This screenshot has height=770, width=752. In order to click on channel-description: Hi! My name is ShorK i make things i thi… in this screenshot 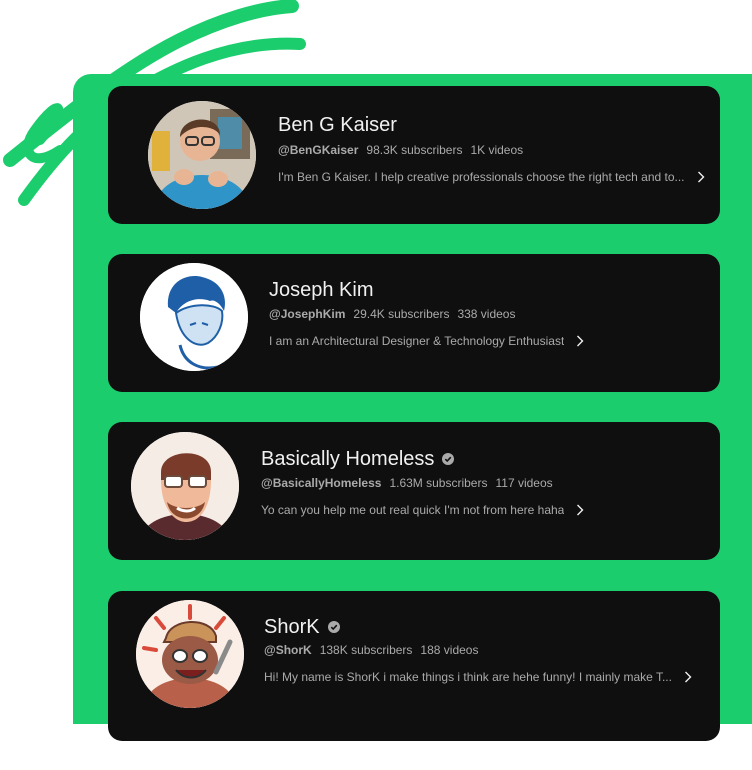, I will do `click(481, 677)`.